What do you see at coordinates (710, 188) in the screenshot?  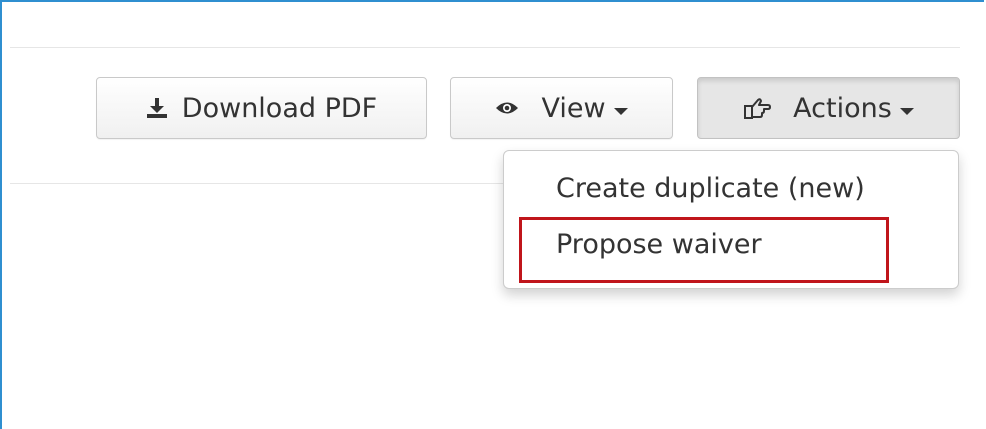 I see `menu-item-create-duplicate: Create duplicate (new)` at bounding box center [710, 188].